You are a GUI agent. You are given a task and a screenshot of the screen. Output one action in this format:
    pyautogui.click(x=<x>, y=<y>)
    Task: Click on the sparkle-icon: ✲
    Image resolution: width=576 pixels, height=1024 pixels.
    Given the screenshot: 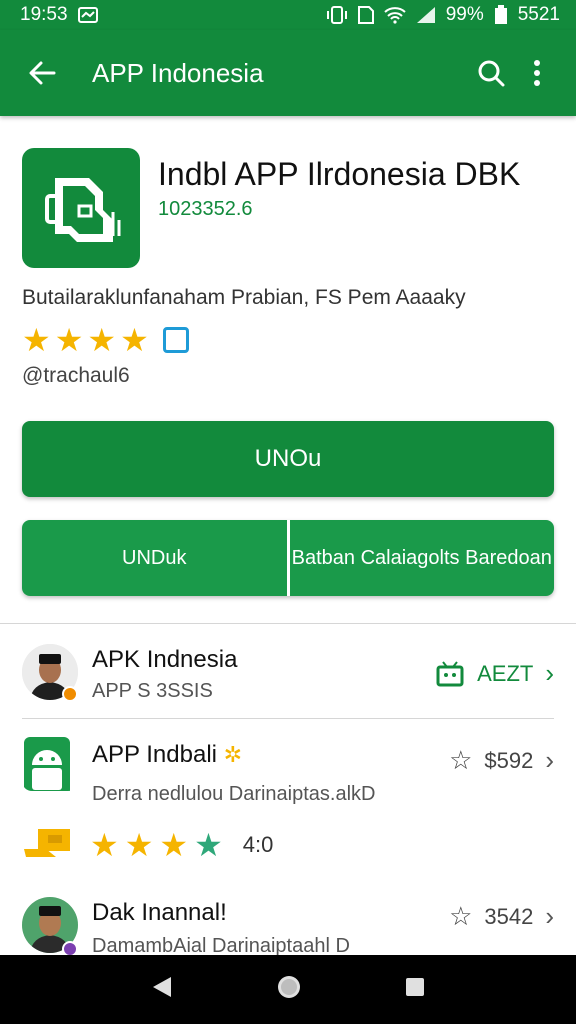 What is the action you would take?
    pyautogui.click(x=233, y=754)
    